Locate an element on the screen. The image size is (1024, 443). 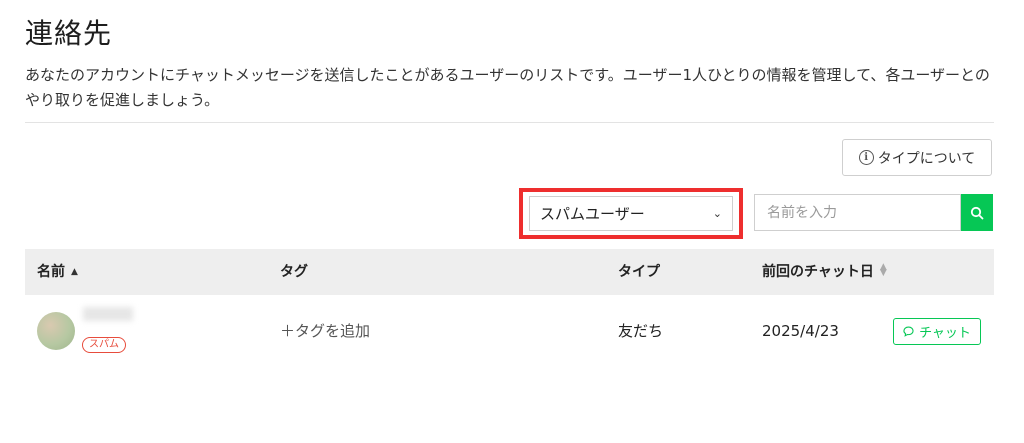
last-chat-date: 2025/4/23 is located at coordinates (800, 331).